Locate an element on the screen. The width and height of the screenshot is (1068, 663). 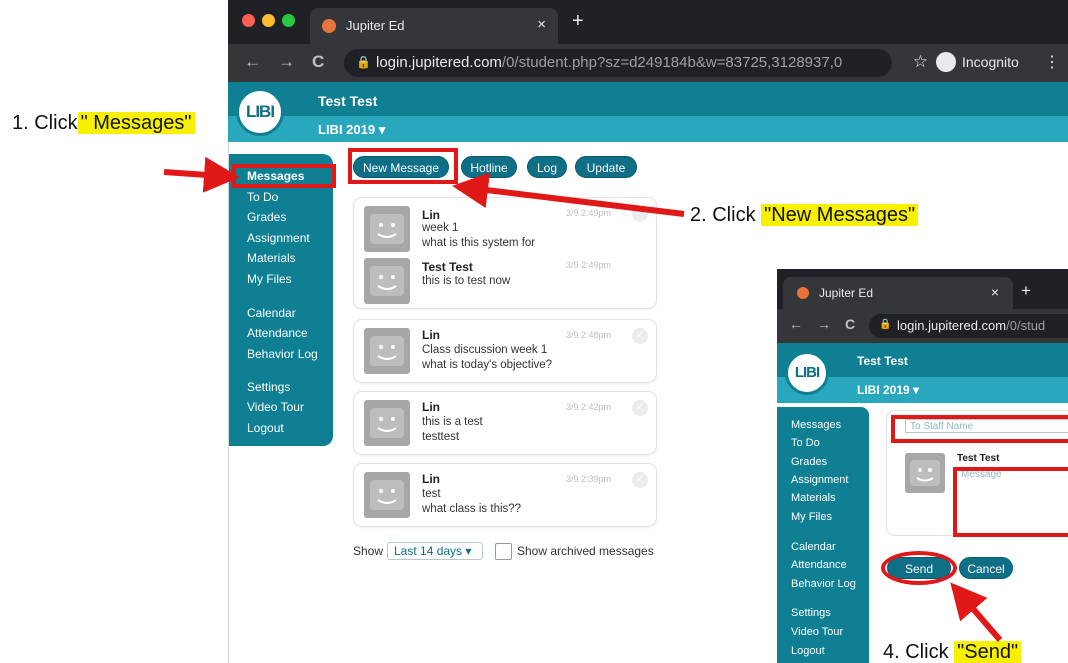
arrow-to-messages is located at coordinates (201, 174).